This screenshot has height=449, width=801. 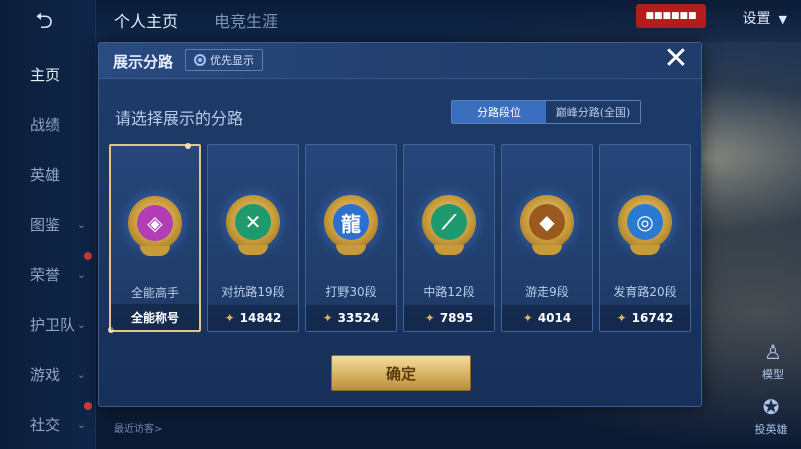 I want to click on sidebar-item-guard: 护卫队 ⌄, so click(x=48, y=324).